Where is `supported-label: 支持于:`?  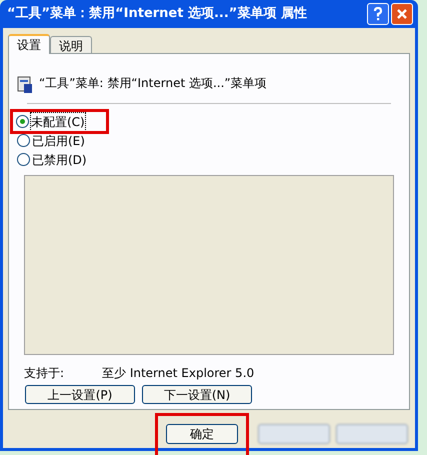 supported-label: 支持于: is located at coordinates (45, 373).